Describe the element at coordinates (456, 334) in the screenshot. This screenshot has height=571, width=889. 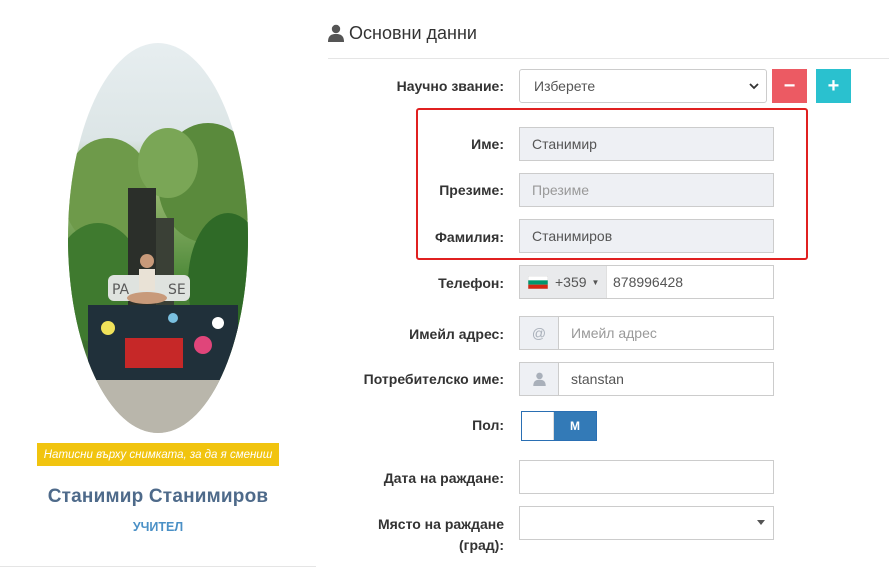
I see `email-label: Имейл адрес:` at that location.